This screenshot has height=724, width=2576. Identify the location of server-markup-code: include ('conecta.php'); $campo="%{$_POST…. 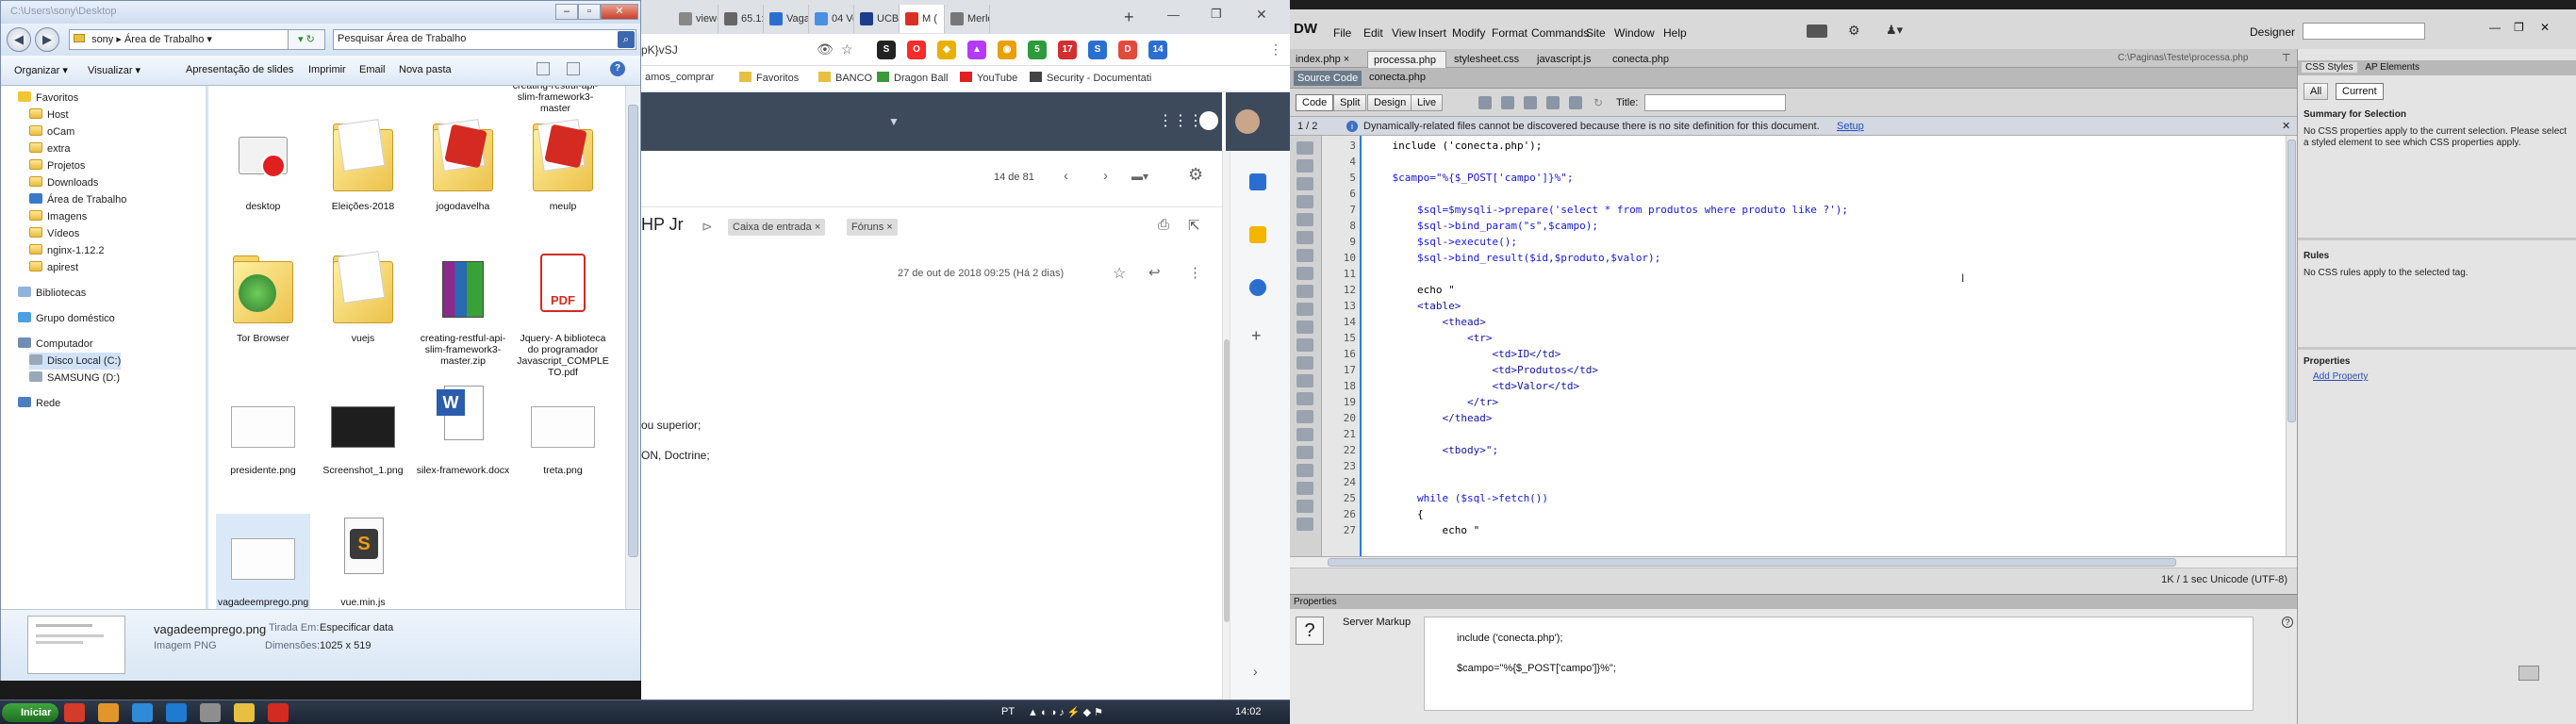
(1839, 664).